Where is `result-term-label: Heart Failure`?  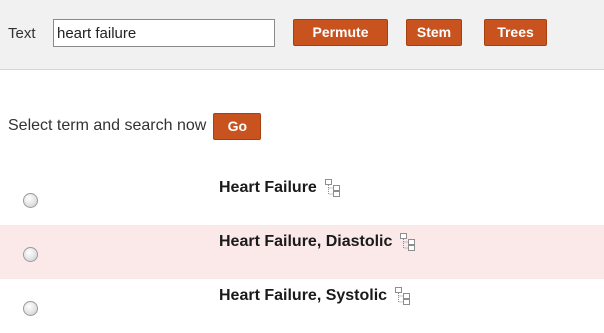 result-term-label: Heart Failure is located at coordinates (268, 187).